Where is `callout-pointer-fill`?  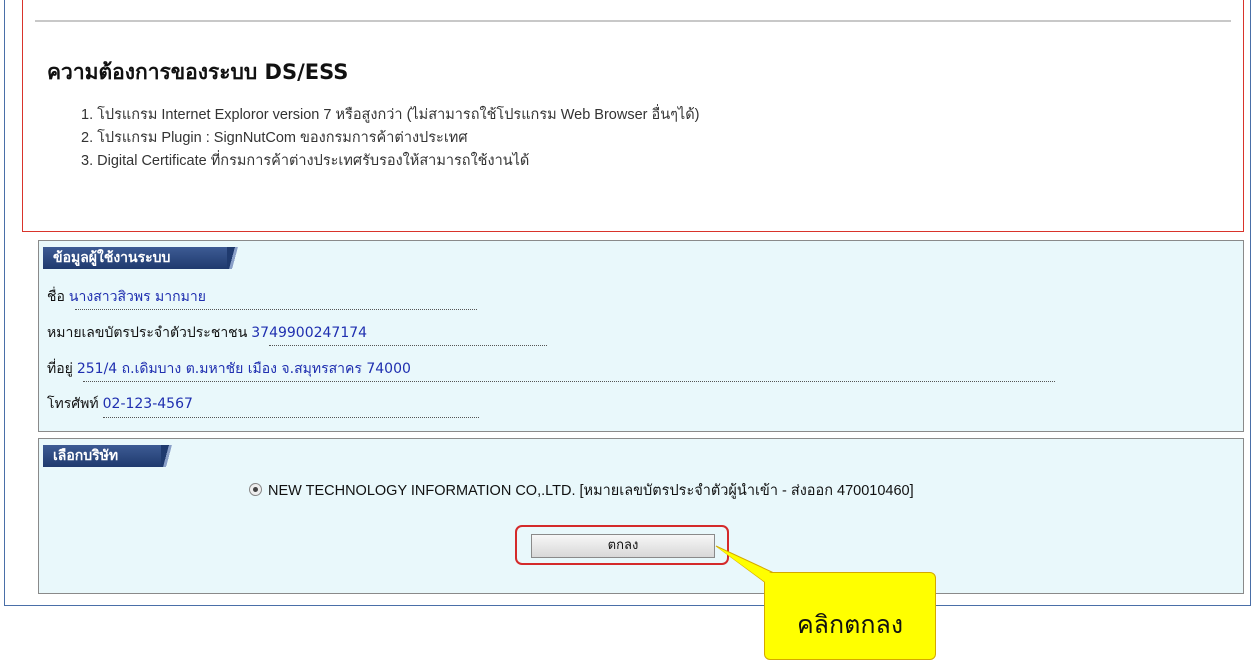 callout-pointer-fill is located at coordinates (758, 567).